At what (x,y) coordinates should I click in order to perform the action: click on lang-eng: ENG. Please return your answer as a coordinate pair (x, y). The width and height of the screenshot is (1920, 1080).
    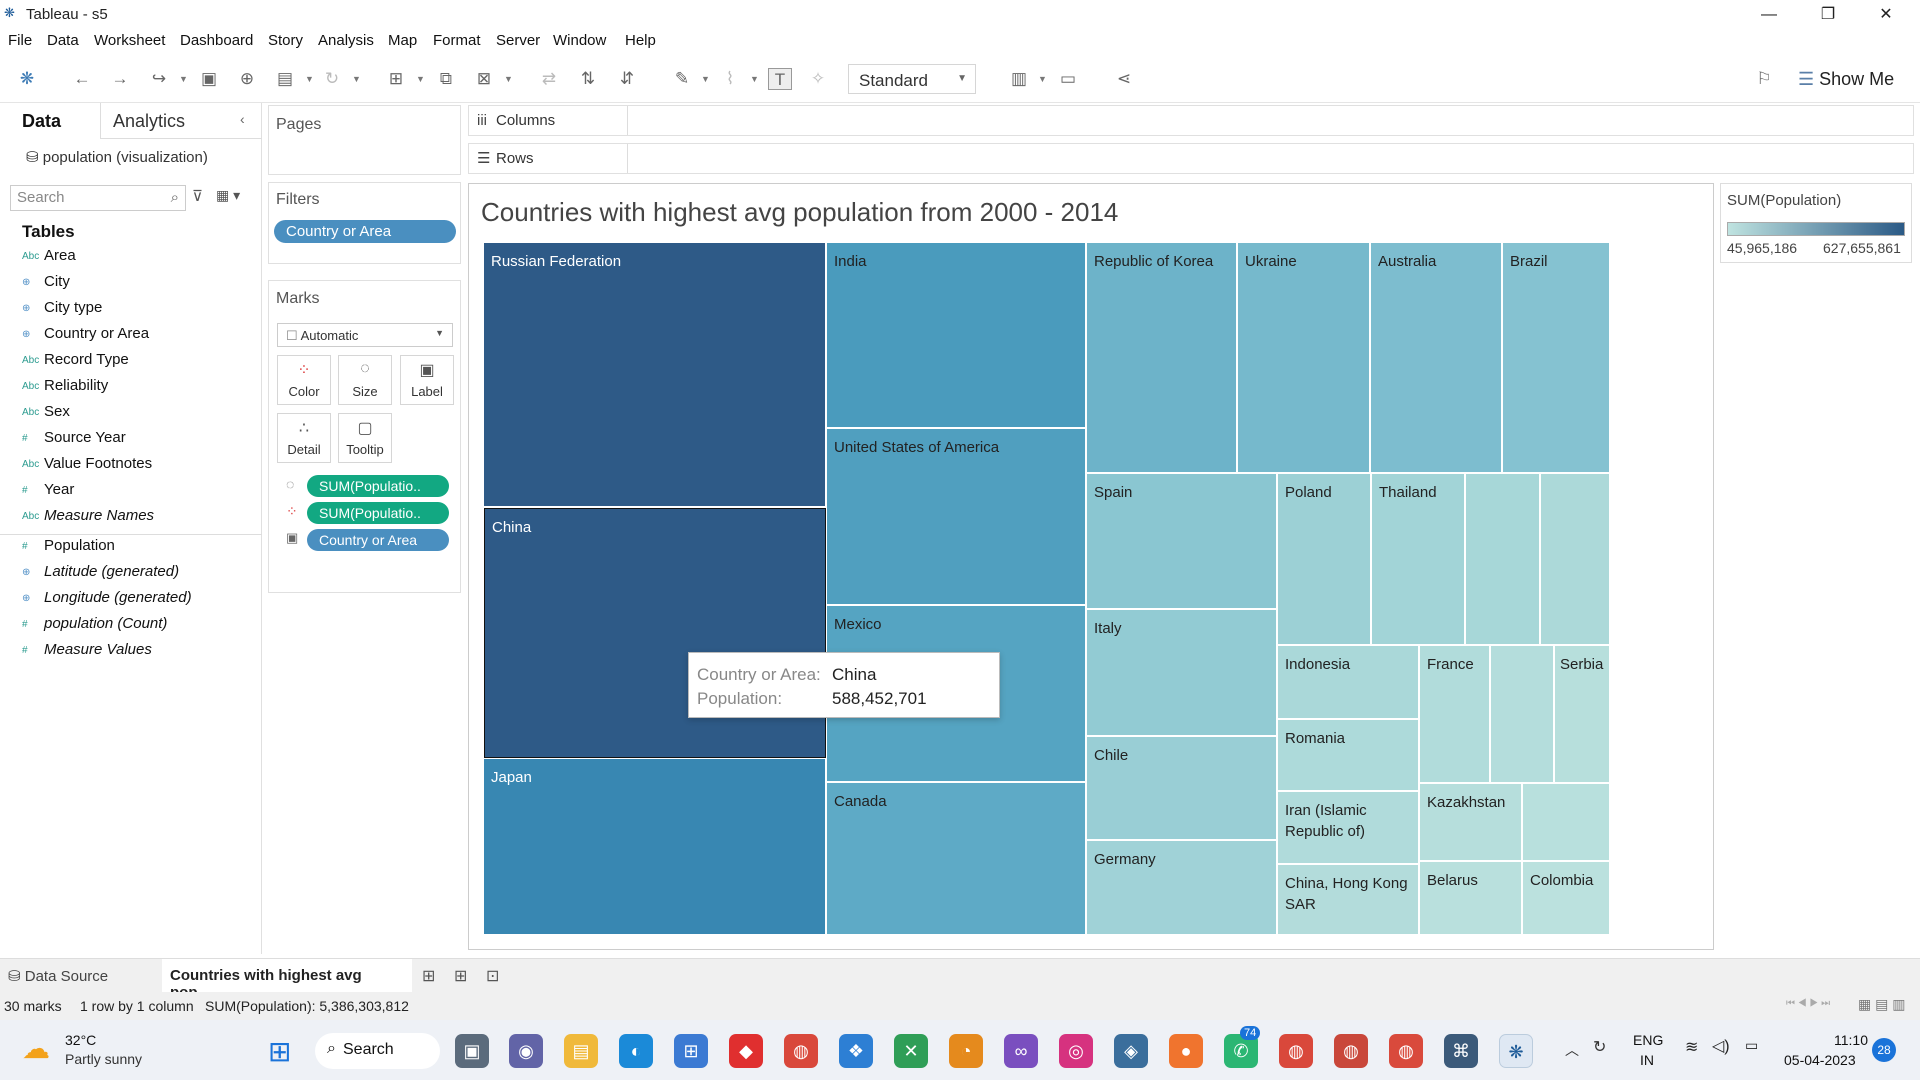
    Looking at the image, I should click on (1648, 1040).